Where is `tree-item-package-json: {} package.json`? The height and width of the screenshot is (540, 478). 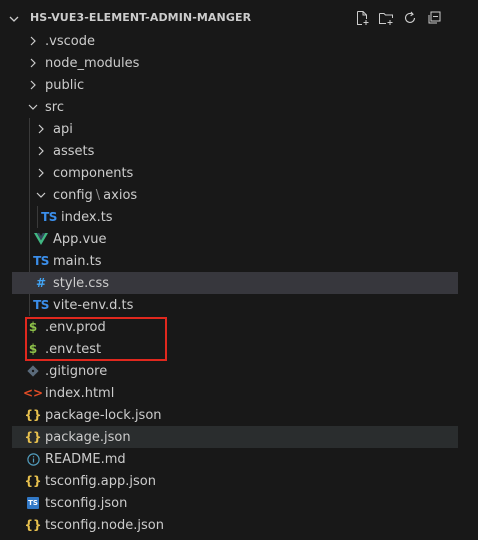
tree-item-package-json: {} package.json is located at coordinates (235, 437).